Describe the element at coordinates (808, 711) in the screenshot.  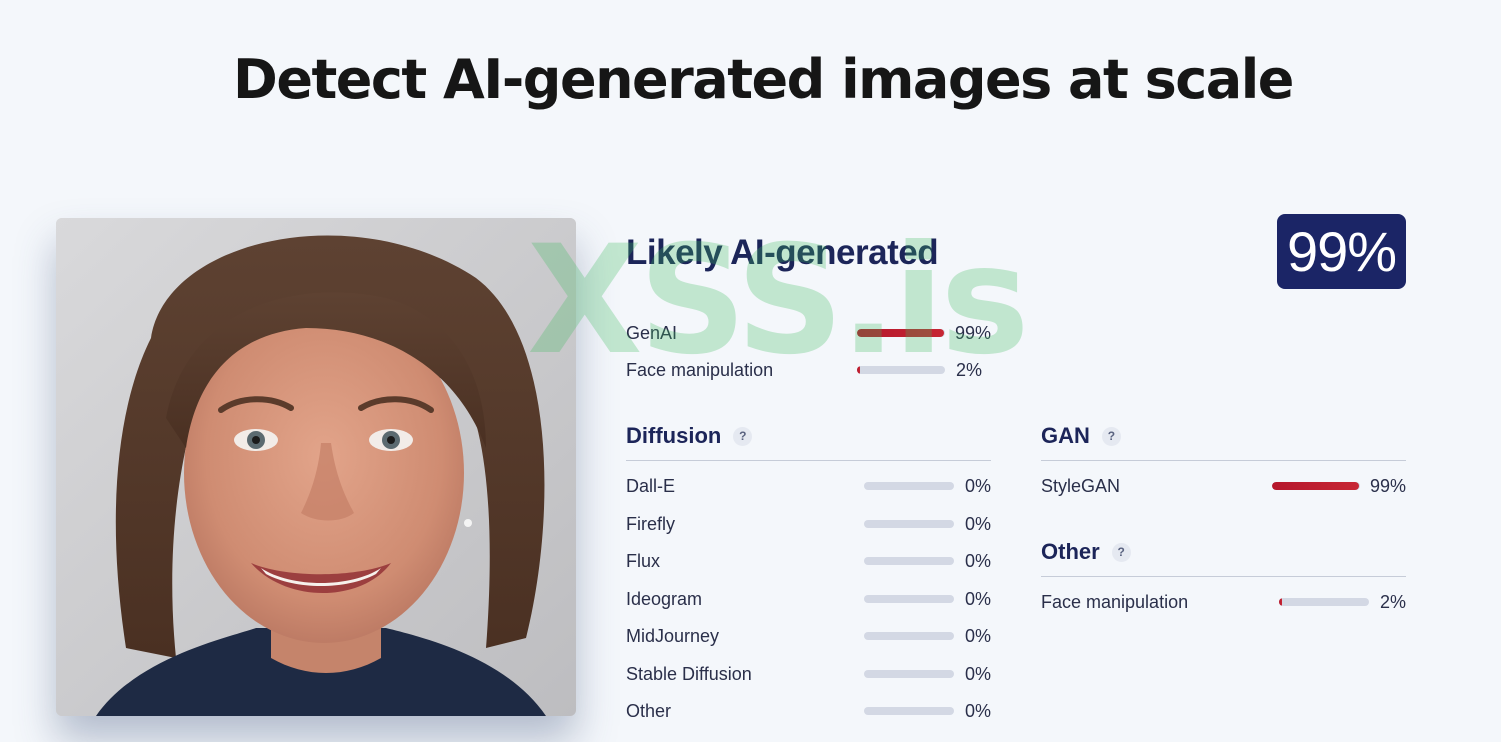
I see `diffusion-row: Other 0%` at that location.